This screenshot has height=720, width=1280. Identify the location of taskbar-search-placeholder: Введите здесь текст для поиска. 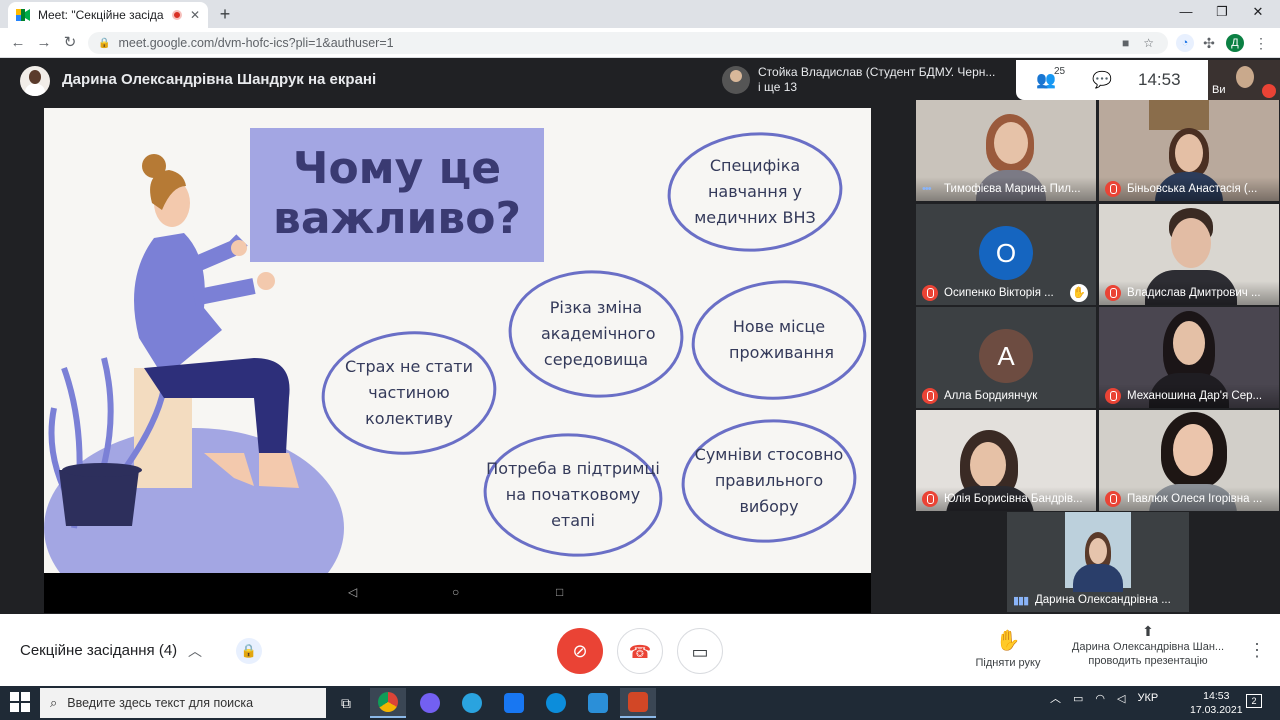
(160, 703).